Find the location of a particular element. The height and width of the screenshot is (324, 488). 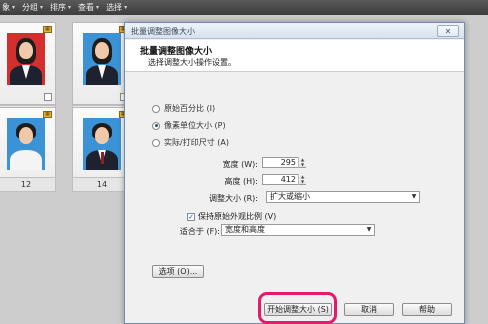

width-stepper: ▲ ▼ is located at coordinates (302, 162).